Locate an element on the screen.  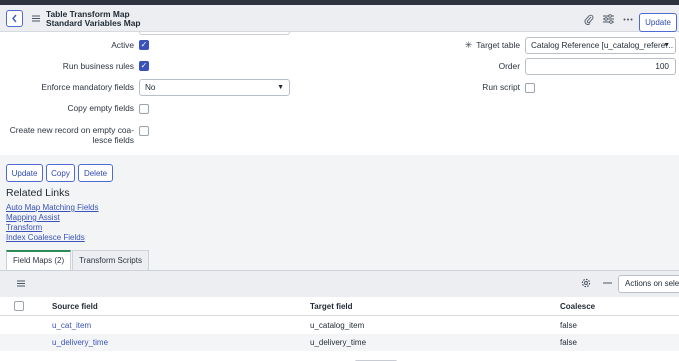
related-list-tabs: Field Maps (2) Transform Scripts is located at coordinates (78, 260).